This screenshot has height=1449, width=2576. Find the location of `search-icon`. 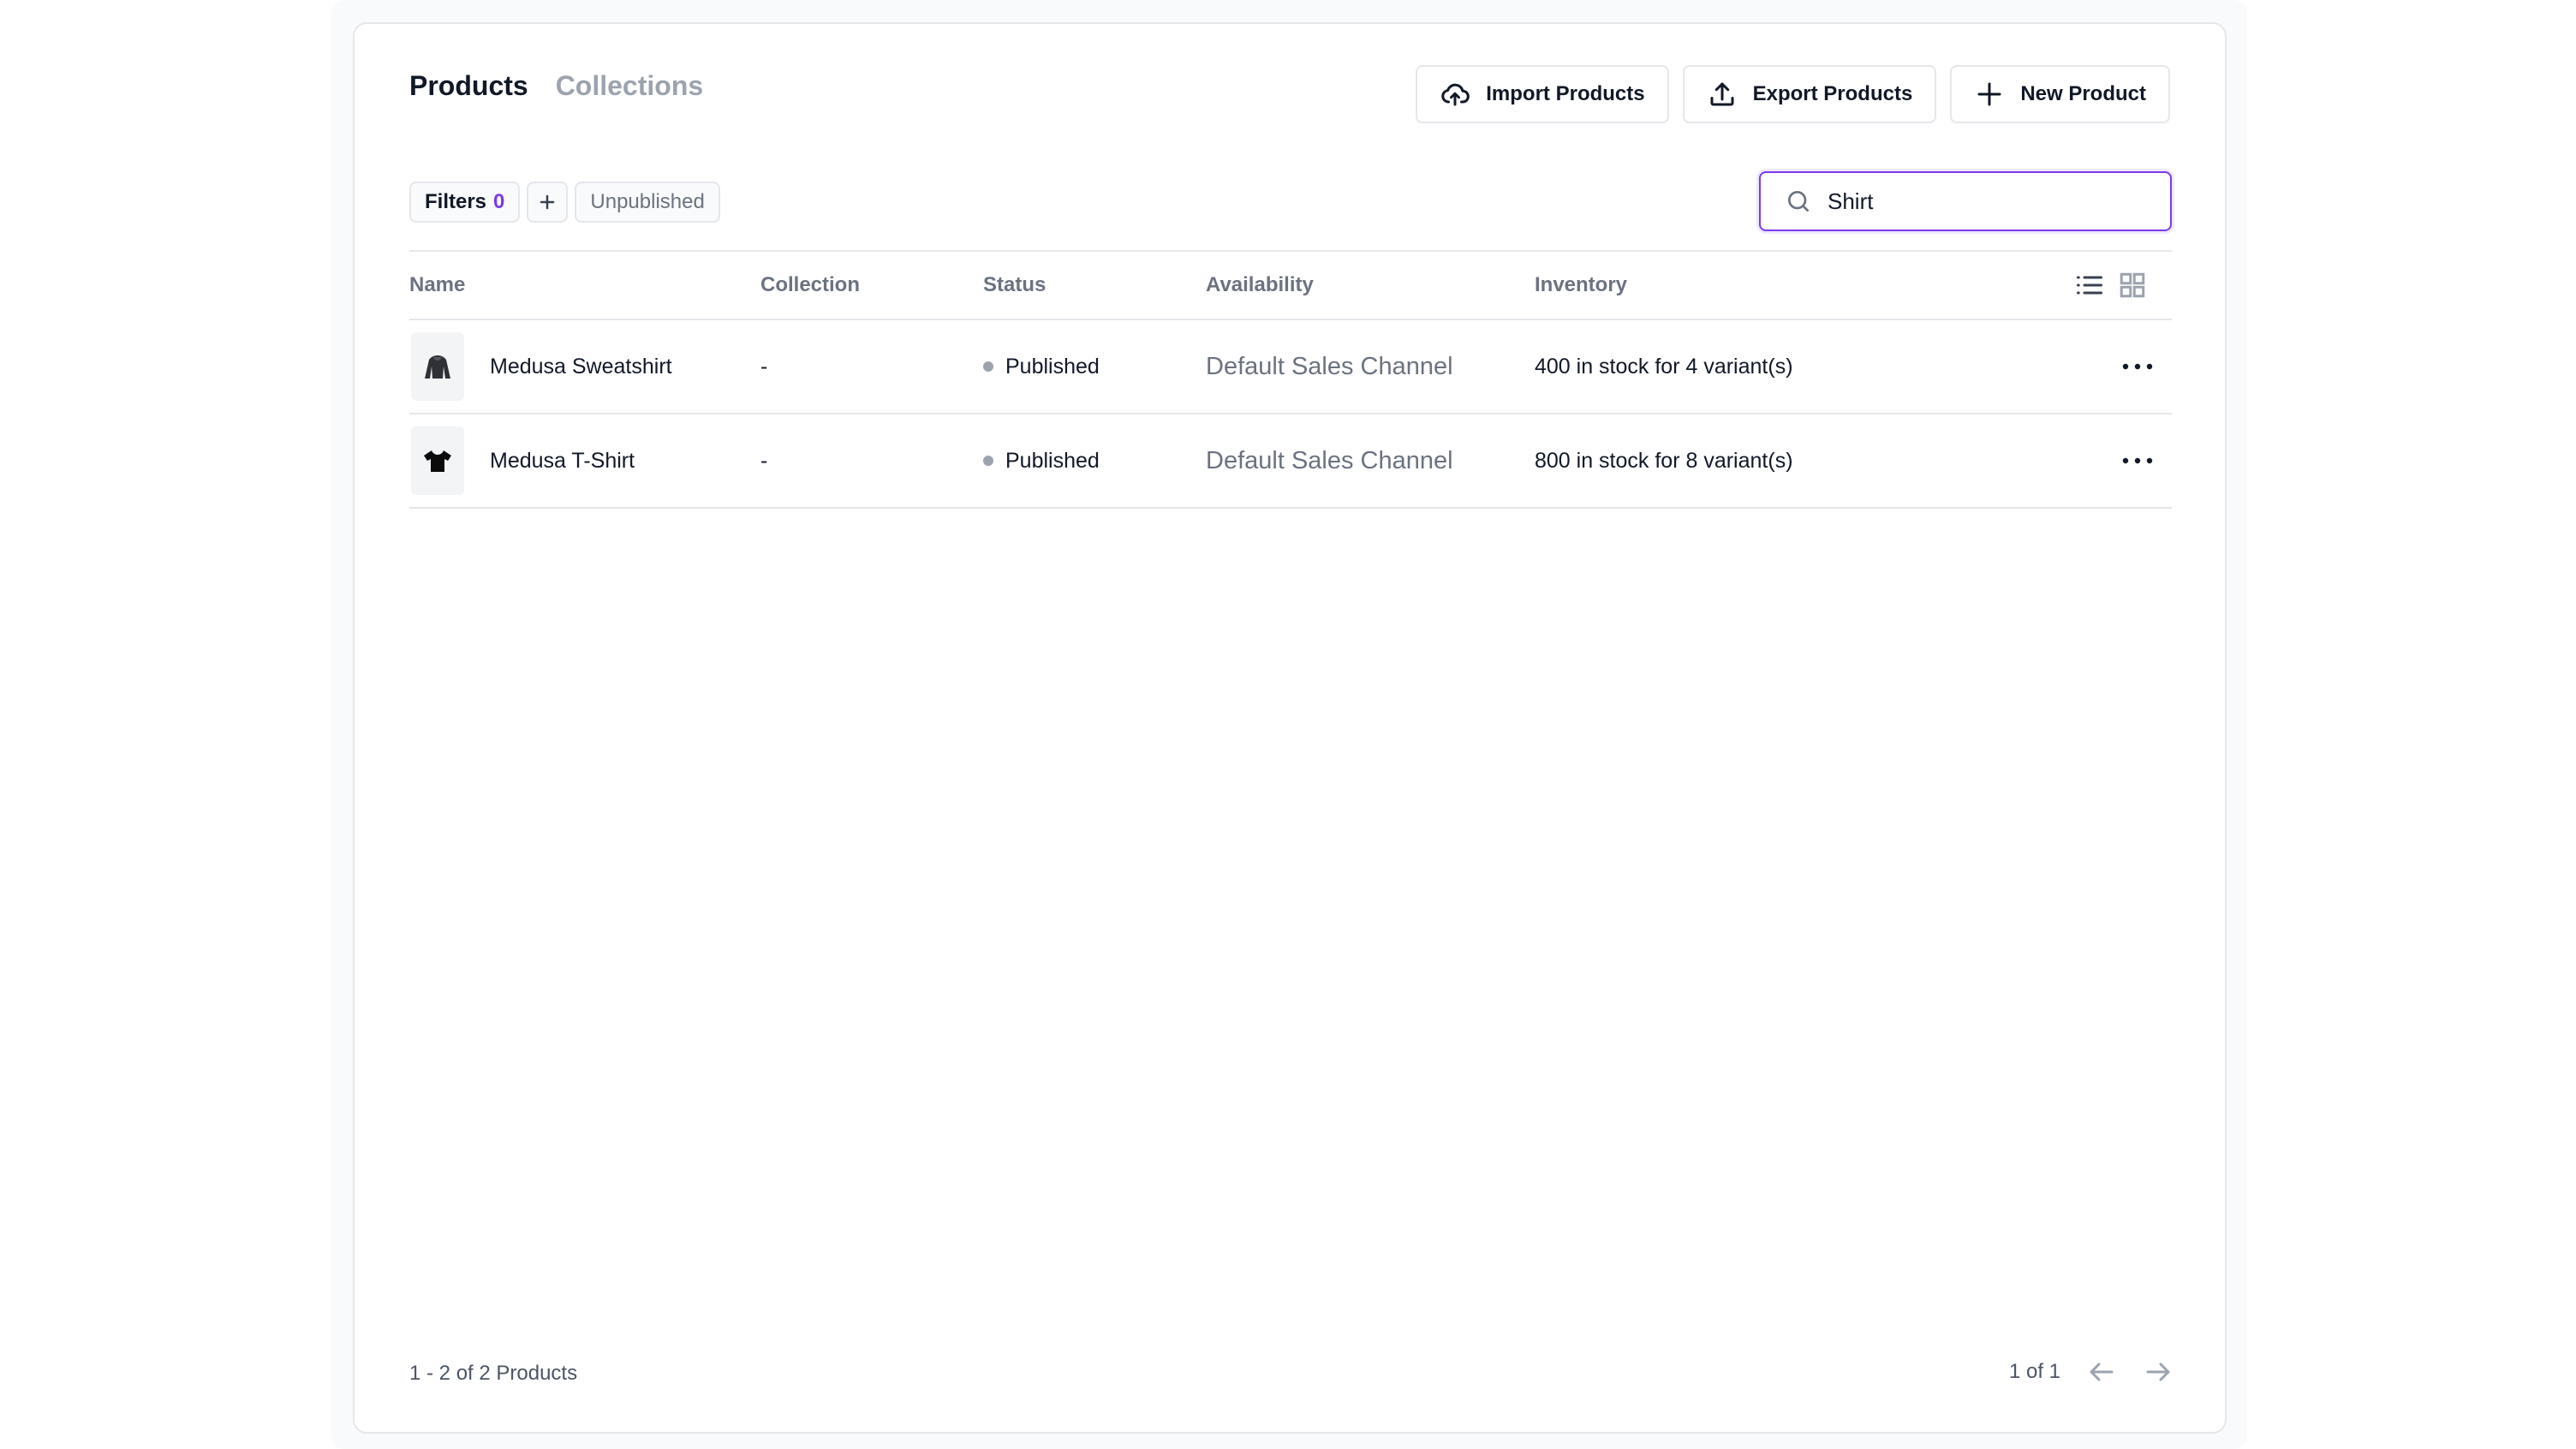

search-icon is located at coordinates (1799, 202).